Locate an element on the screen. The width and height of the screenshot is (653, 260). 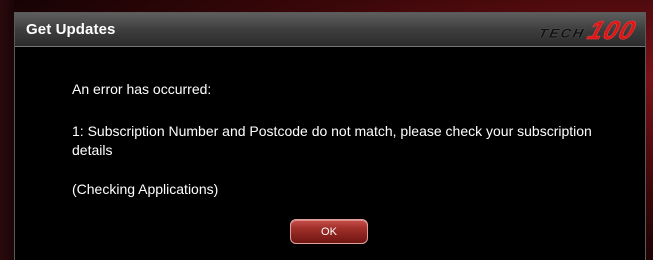
logo-prefix: TECH is located at coordinates (562, 32).